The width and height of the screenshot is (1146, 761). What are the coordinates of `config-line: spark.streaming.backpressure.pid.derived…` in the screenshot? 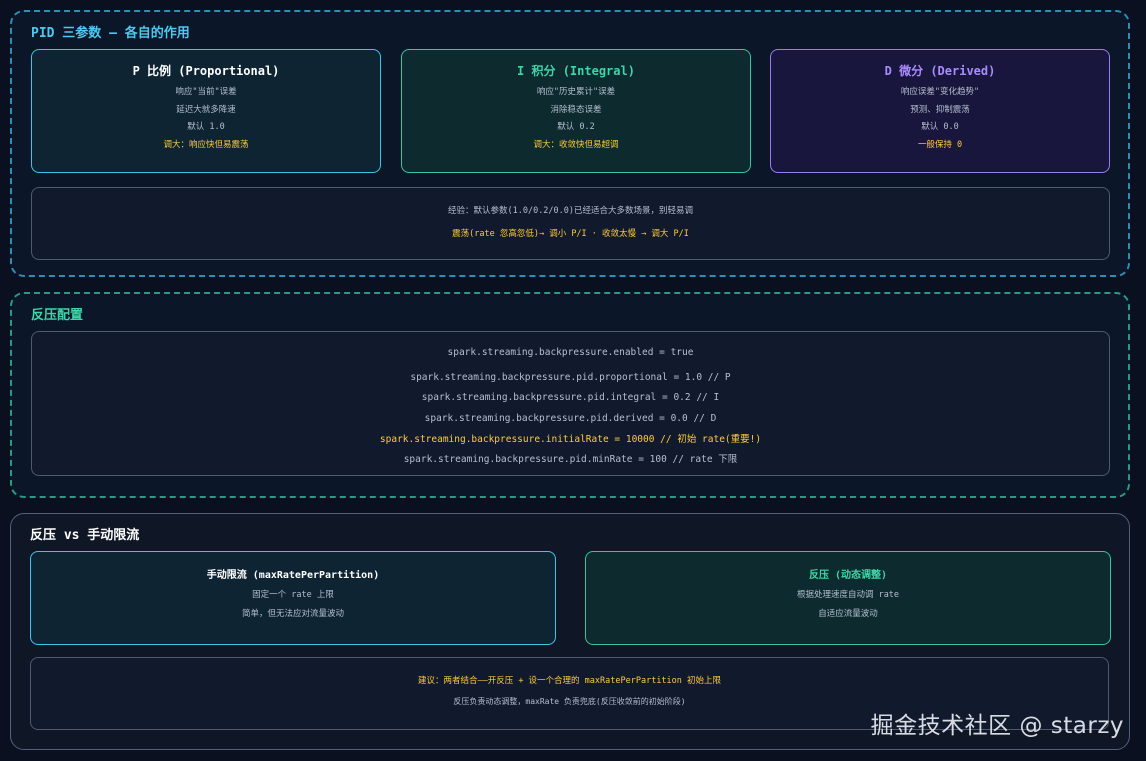 It's located at (570, 418).